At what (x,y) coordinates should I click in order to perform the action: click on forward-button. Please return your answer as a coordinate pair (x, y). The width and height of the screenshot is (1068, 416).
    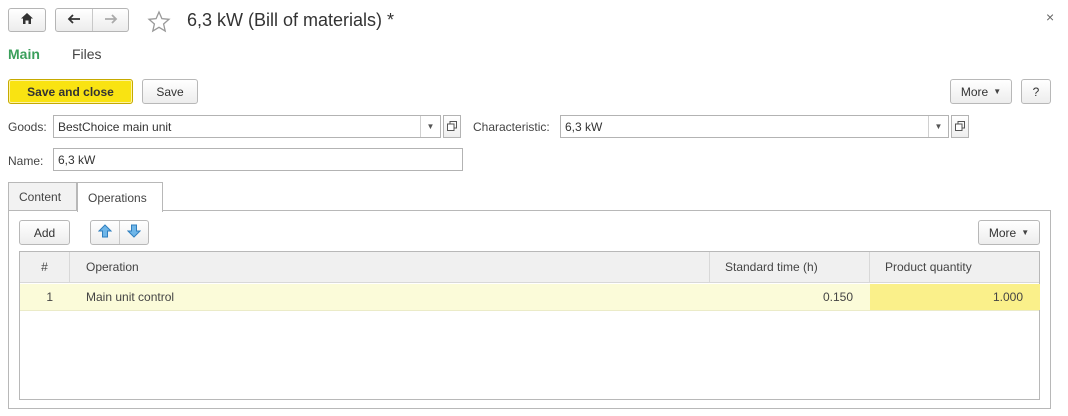
    Looking at the image, I should click on (110, 20).